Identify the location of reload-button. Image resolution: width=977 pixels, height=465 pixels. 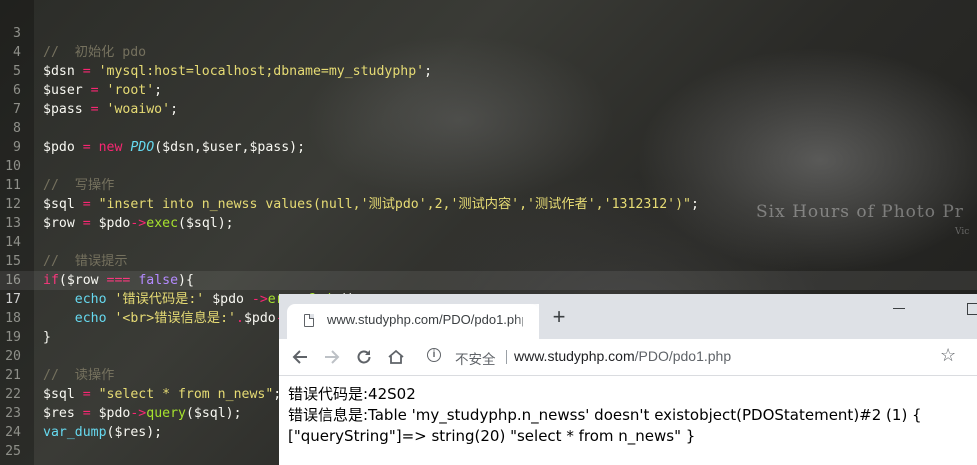
(364, 357).